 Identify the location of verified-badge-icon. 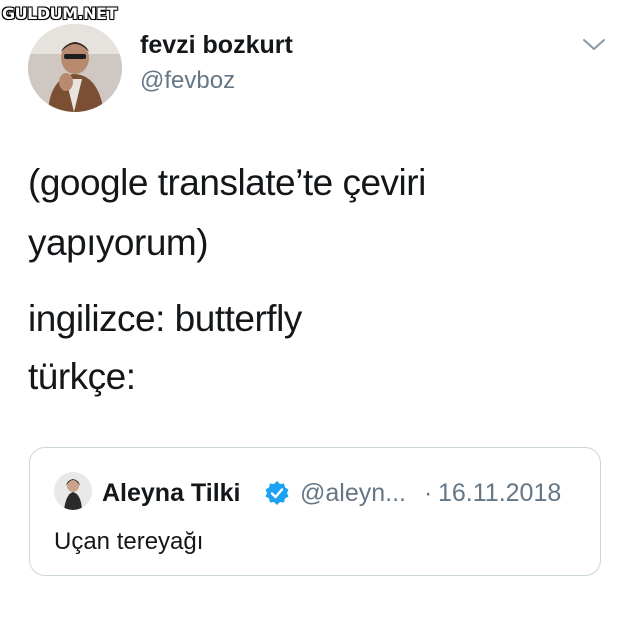
(277, 493).